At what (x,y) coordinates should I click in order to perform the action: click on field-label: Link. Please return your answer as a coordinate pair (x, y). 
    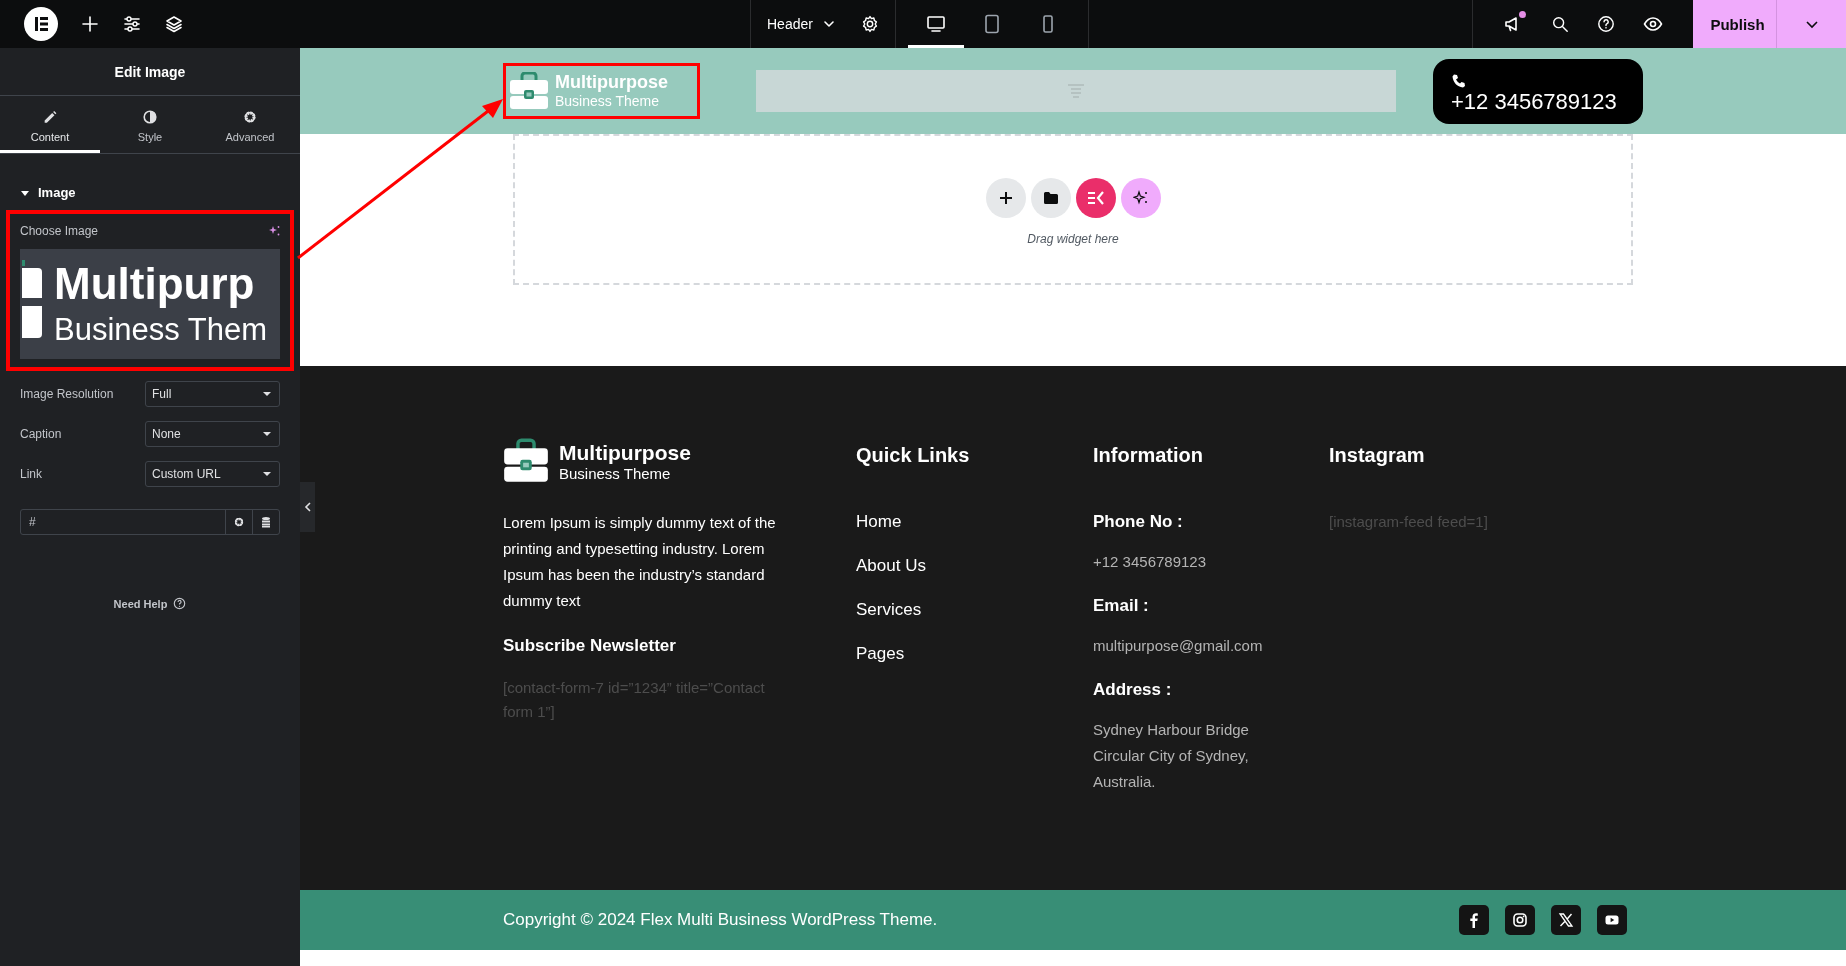
    Looking at the image, I should click on (31, 474).